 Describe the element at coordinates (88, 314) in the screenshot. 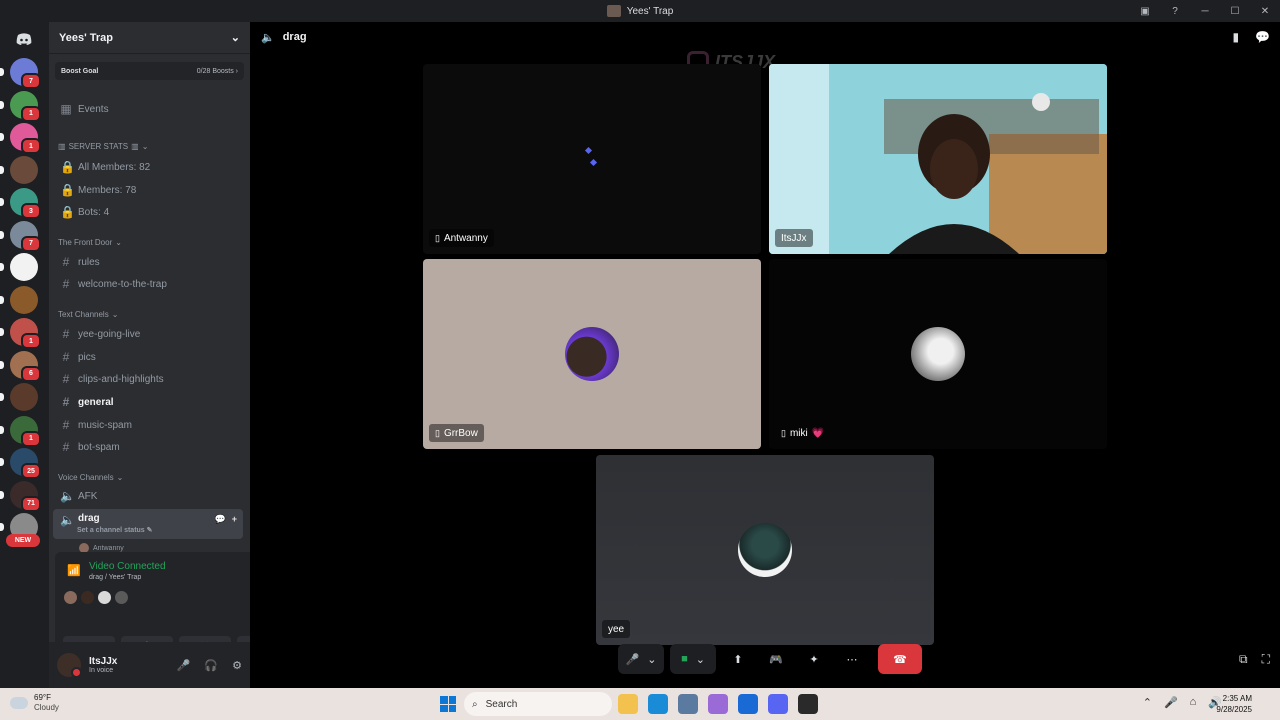

I see `text-channels-category: Text Channels ⌄` at that location.